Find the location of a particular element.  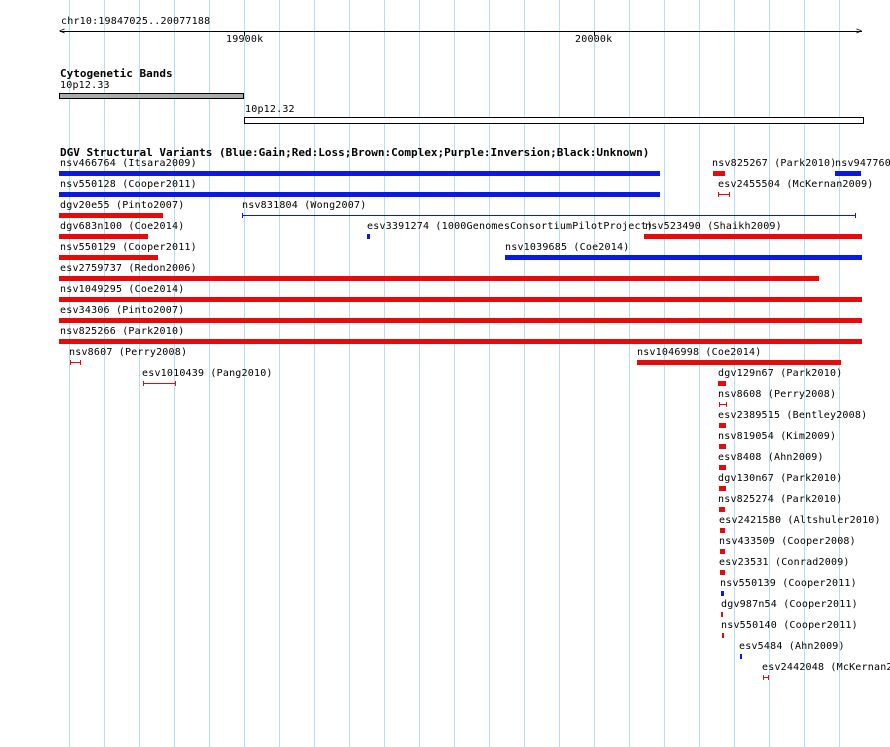

variant-label: nsv825274 (Park2010) is located at coordinates (780, 499).